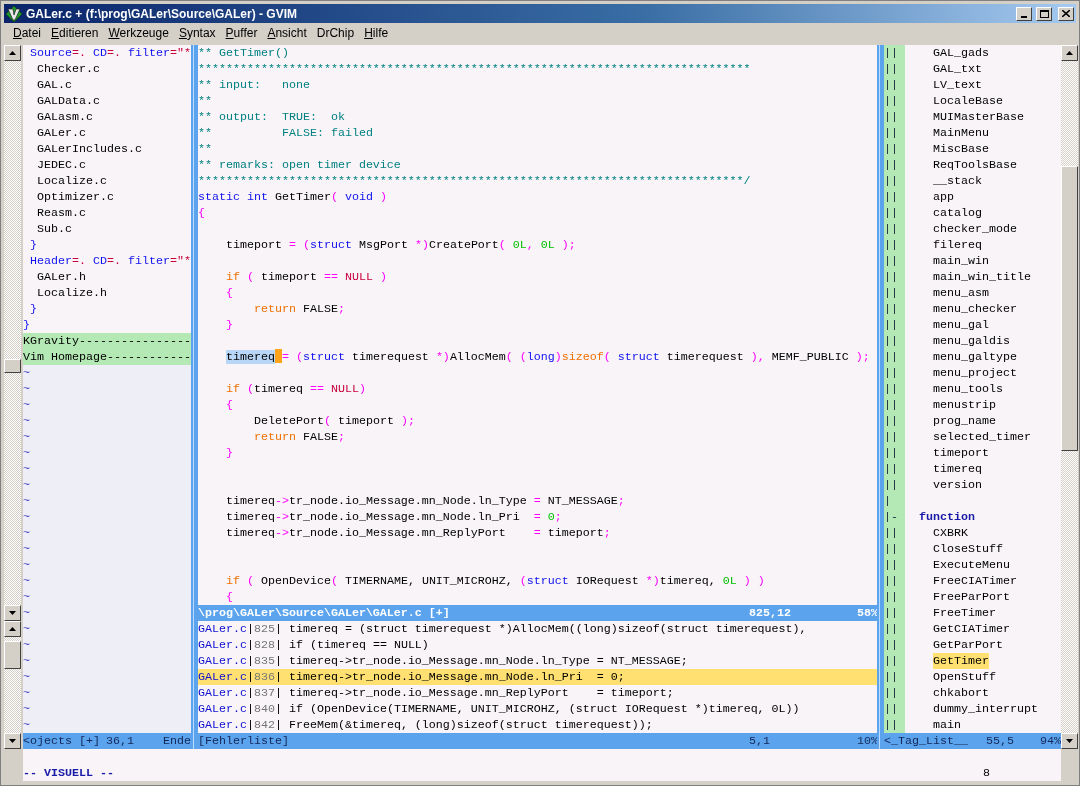 The width and height of the screenshot is (1080, 786). What do you see at coordinates (957, 245) in the screenshot?
I see `tag-item: filereq` at bounding box center [957, 245].